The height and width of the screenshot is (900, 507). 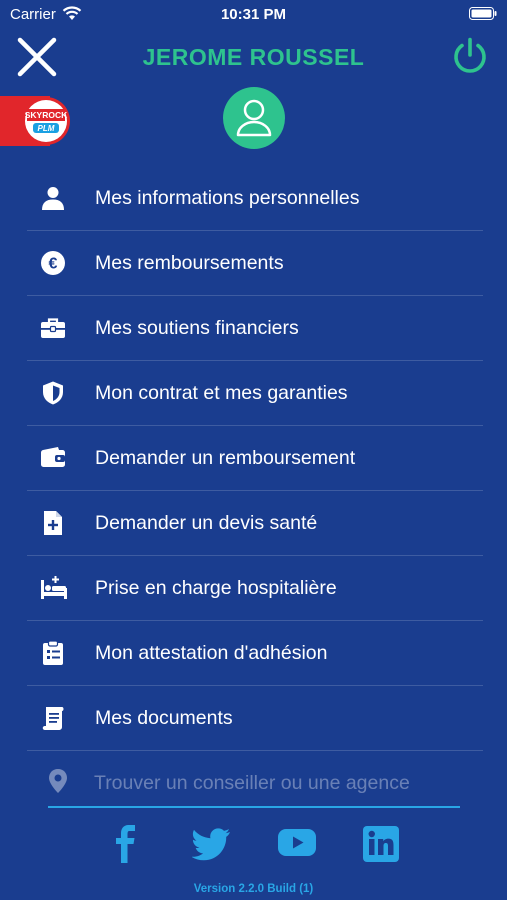 I want to click on user-name: JEROME ROUSSEL, so click(x=253, y=57).